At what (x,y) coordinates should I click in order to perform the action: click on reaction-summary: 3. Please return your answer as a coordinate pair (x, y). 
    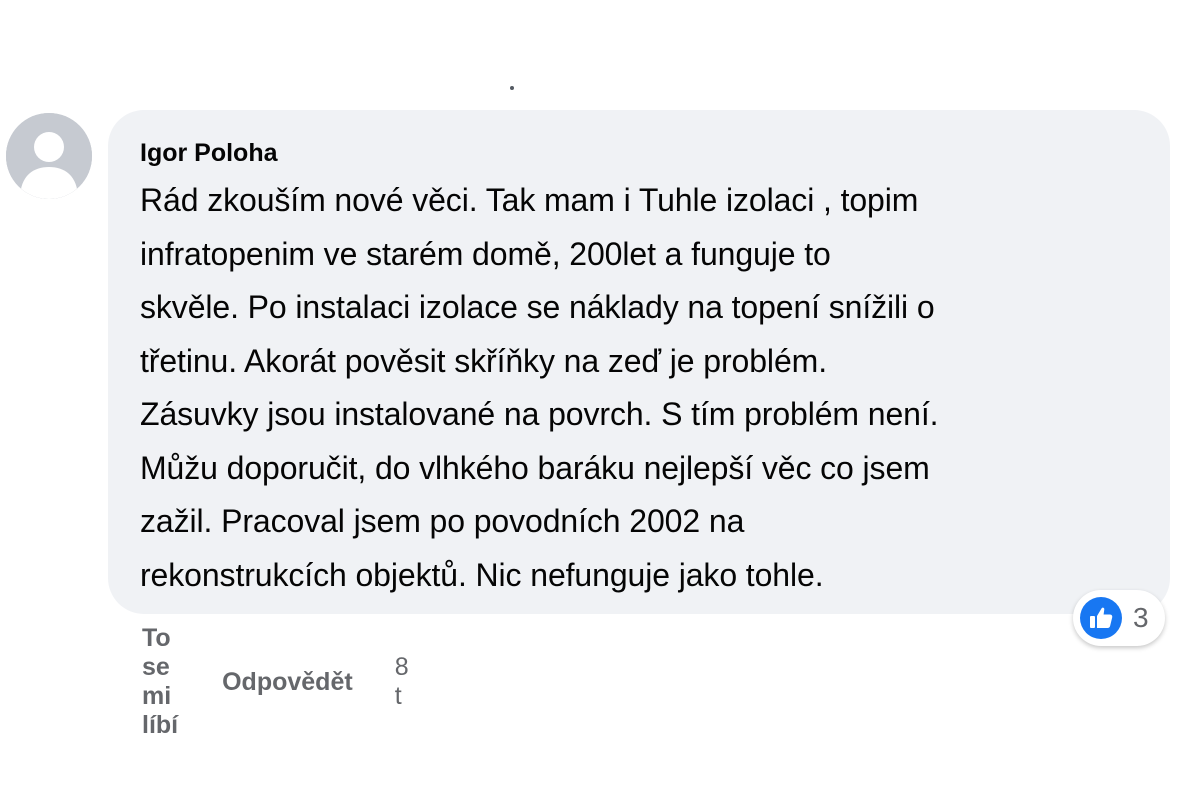
    Looking at the image, I should click on (1119, 618).